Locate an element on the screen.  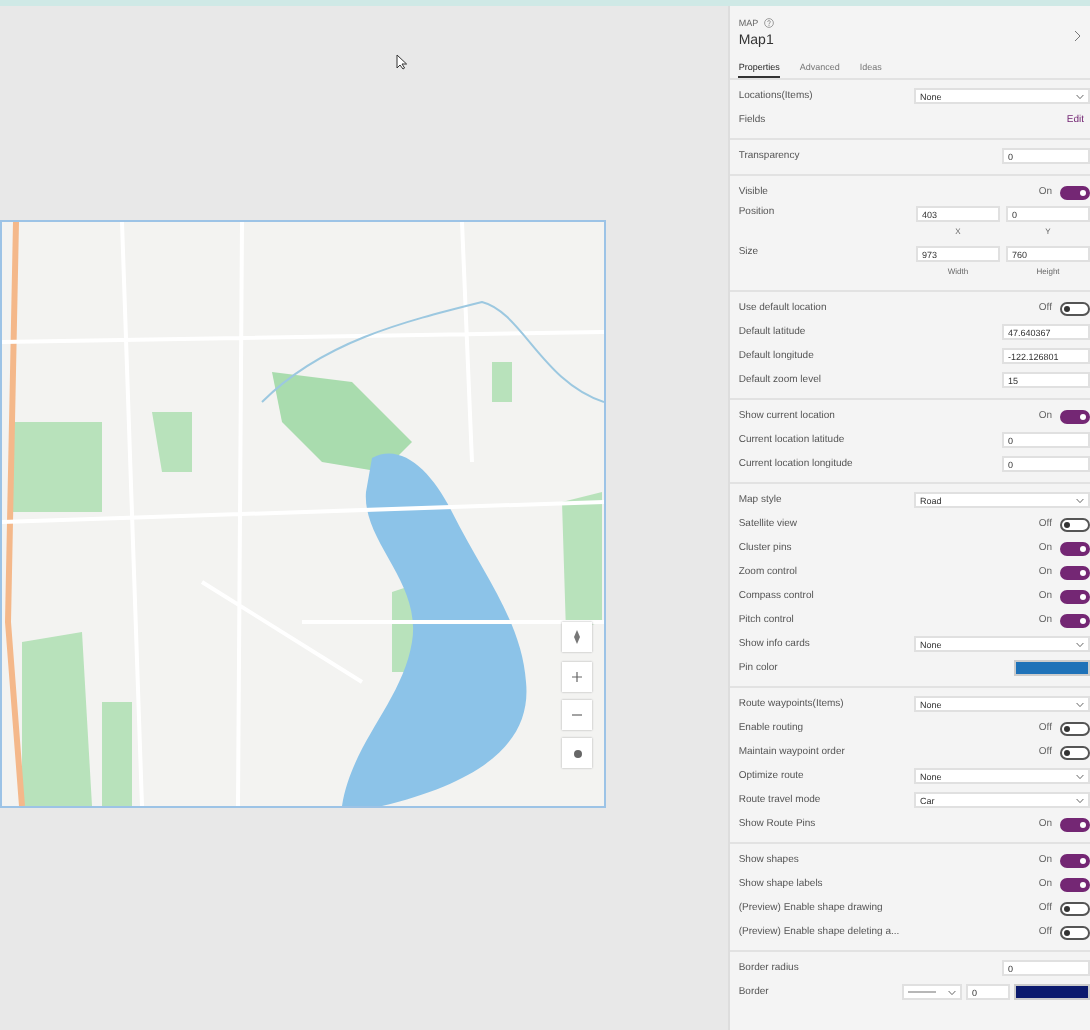
compass-icon is located at coordinates (577, 637).